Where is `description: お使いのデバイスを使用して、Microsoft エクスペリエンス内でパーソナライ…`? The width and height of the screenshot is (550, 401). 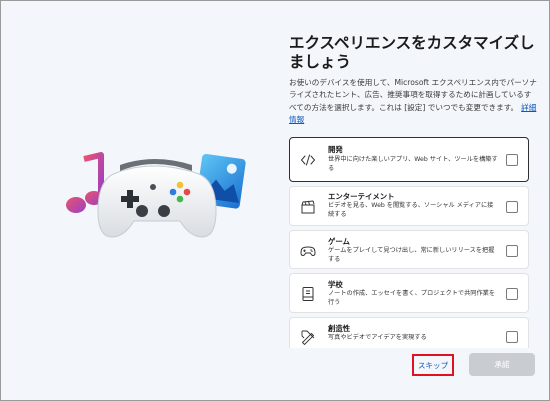 description: お使いのデバイスを使用して、Microsoft エクスペリエンス内でパーソナライ… is located at coordinates (413, 101).